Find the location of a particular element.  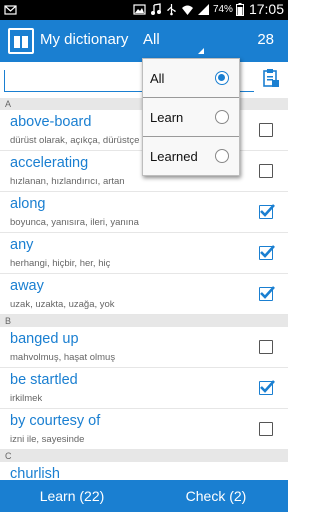

bottom-bar: Learn (22) Check (2) is located at coordinates (144, 496).